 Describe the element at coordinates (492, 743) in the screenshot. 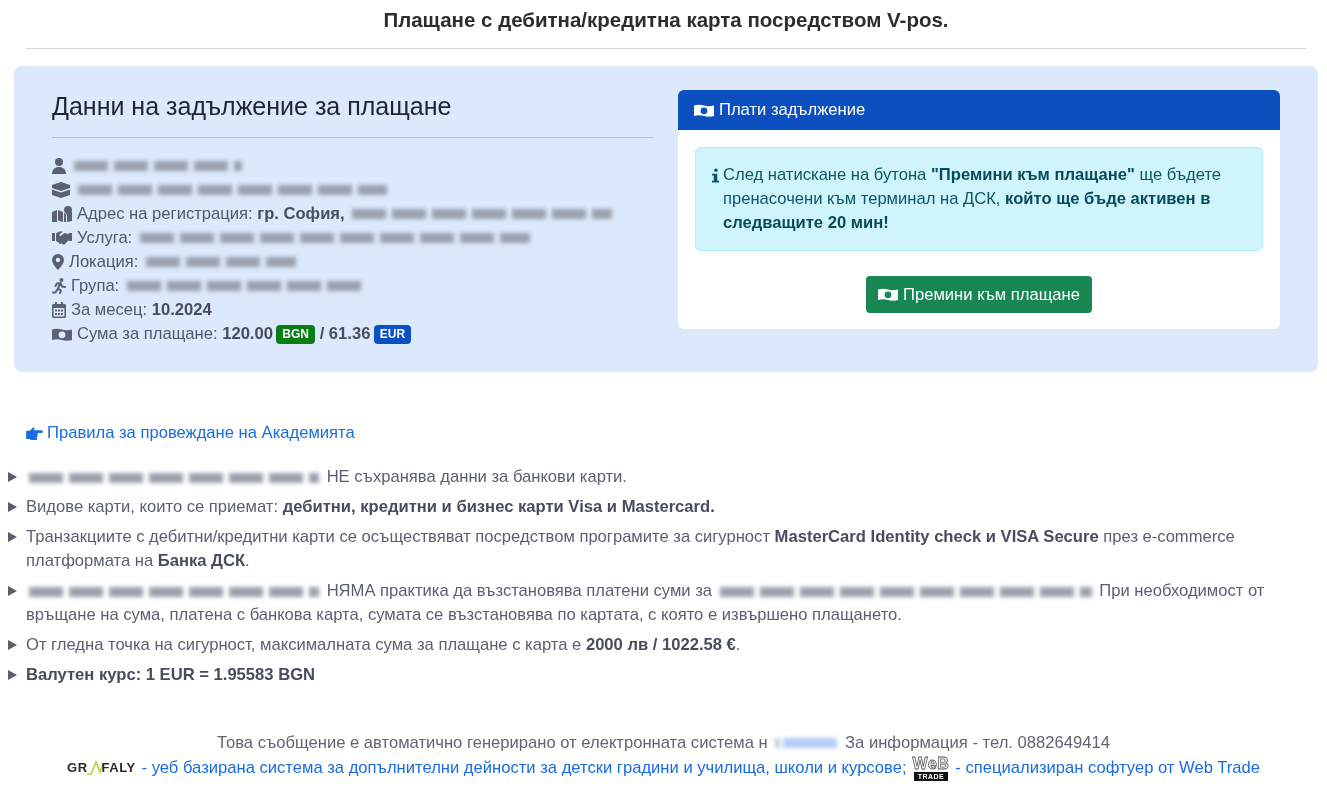

I see `footer-text: Това съобщение е автоматично генерирано от електронната система н` at that location.